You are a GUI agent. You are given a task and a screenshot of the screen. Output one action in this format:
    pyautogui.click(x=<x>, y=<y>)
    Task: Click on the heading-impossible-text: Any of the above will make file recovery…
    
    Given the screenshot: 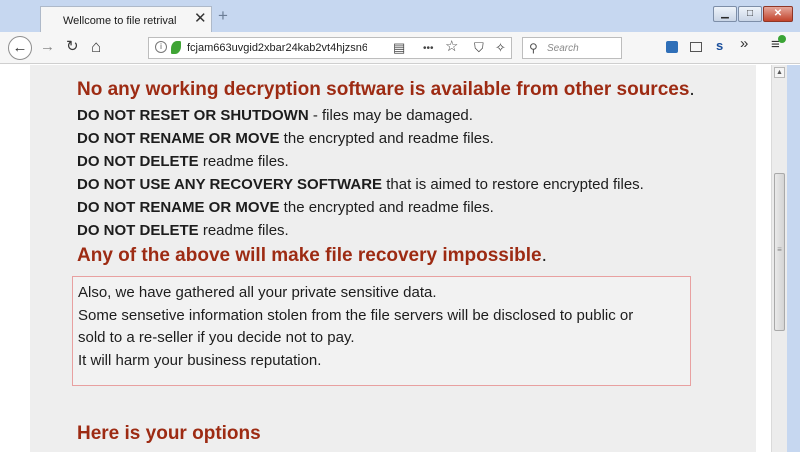 What is the action you would take?
    pyautogui.click(x=309, y=255)
    